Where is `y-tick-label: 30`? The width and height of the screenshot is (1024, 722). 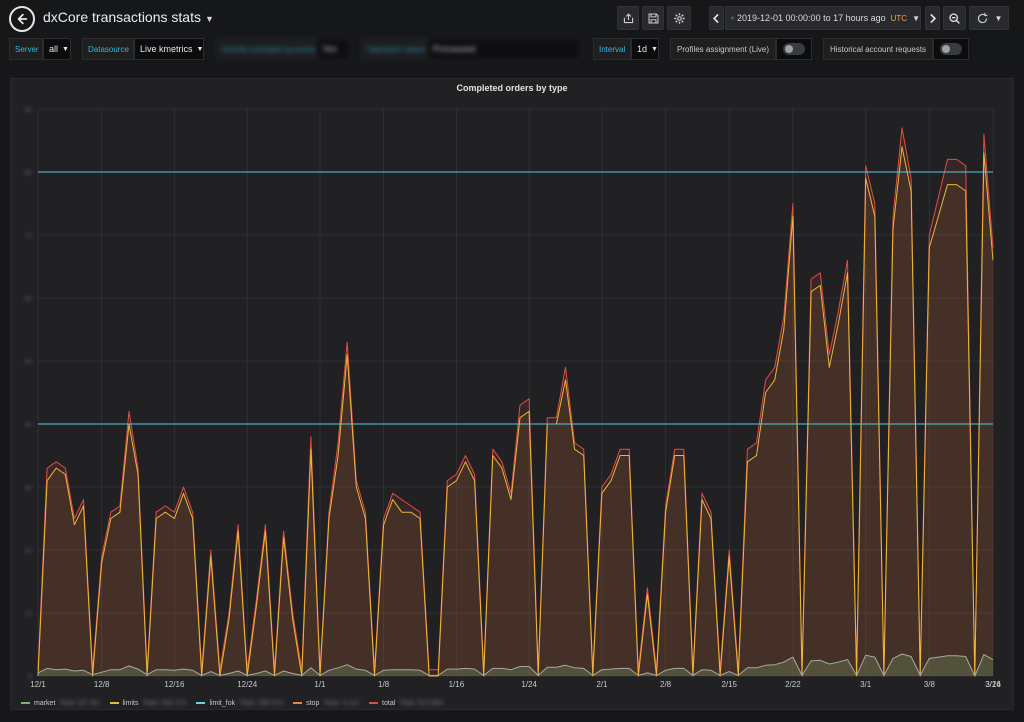
y-tick-label: 30 is located at coordinates (28, 488).